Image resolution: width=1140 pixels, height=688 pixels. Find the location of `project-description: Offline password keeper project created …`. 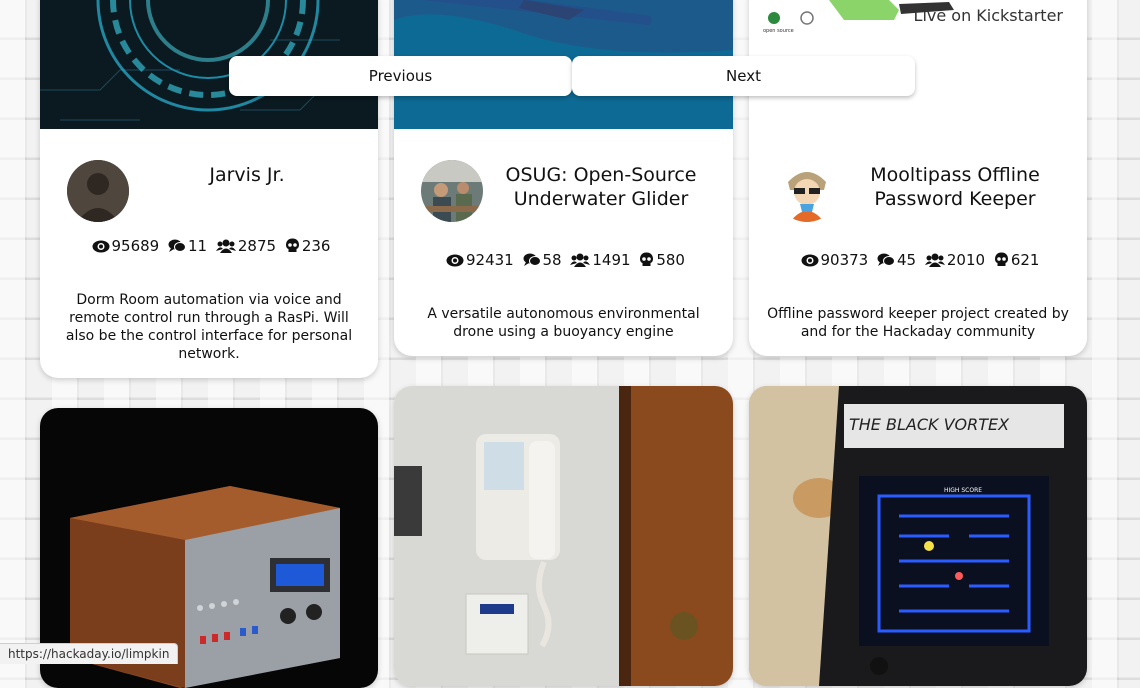

project-description: Offline password keeper project created … is located at coordinates (918, 323).